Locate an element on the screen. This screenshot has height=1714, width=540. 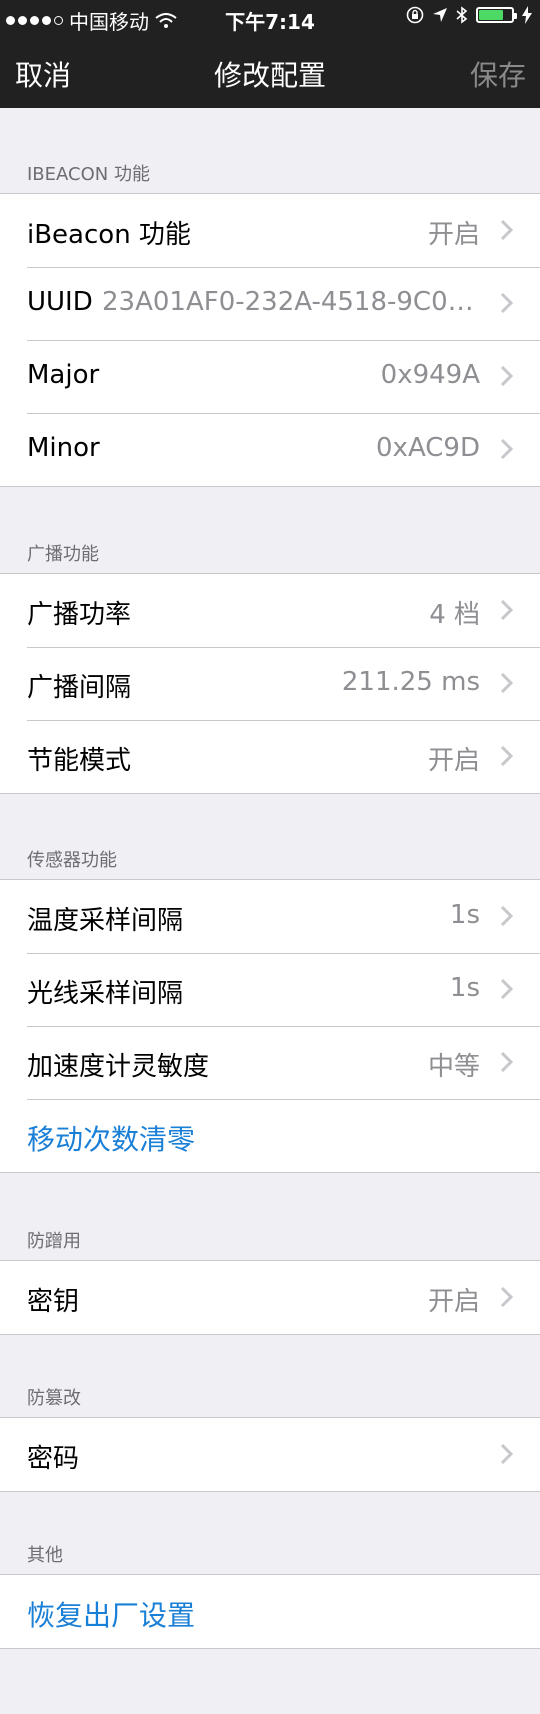
section-header-anti-tamper: 防篡改 is located at coordinates (54, 1398).